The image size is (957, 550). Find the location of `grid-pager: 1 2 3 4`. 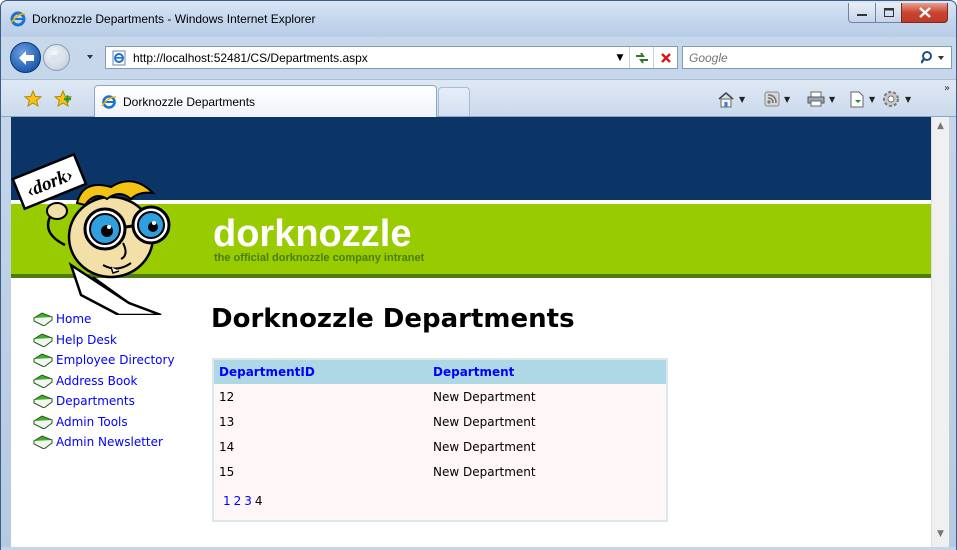

grid-pager: 1 2 3 4 is located at coordinates (440, 501).